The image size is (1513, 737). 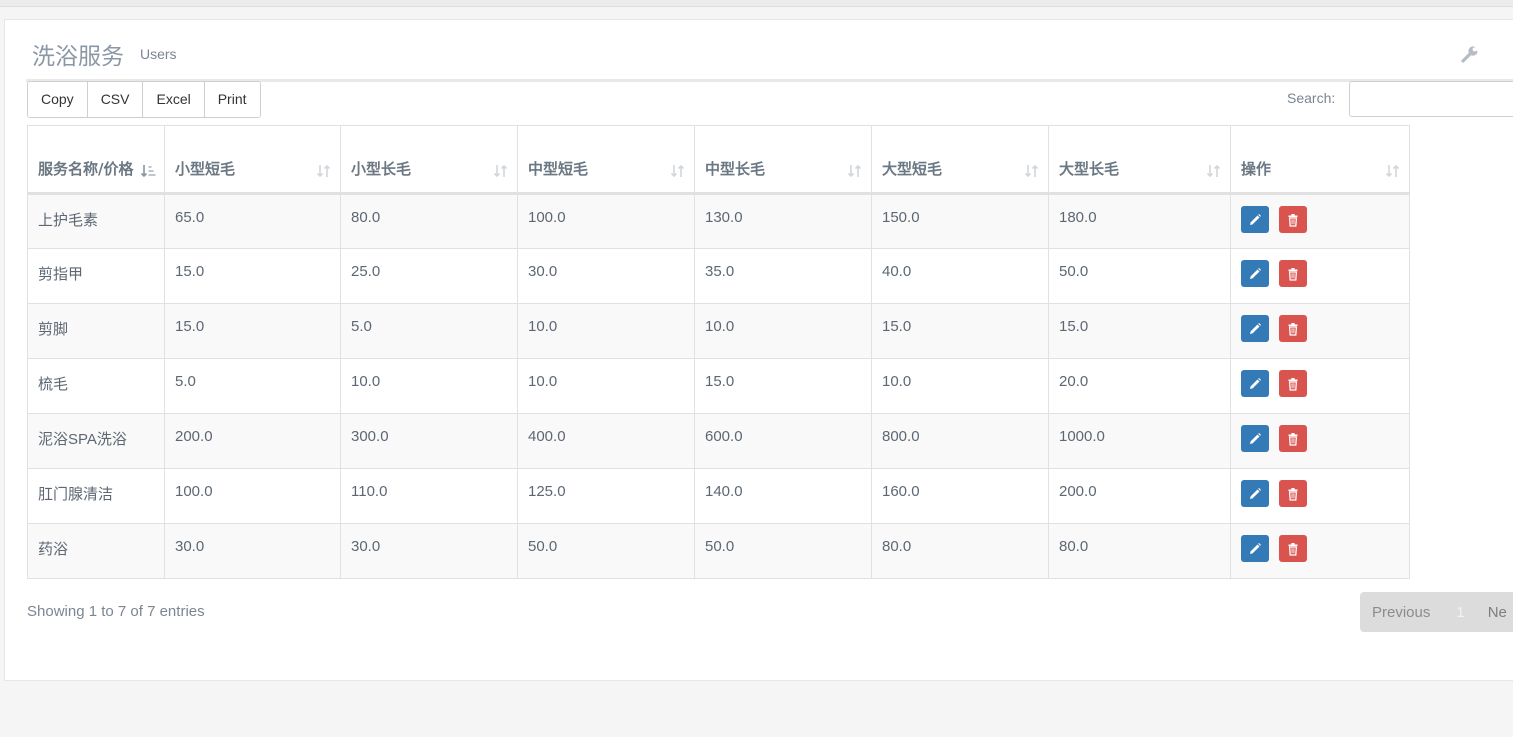 I want to click on price-cell: 160.0, so click(x=960, y=496).